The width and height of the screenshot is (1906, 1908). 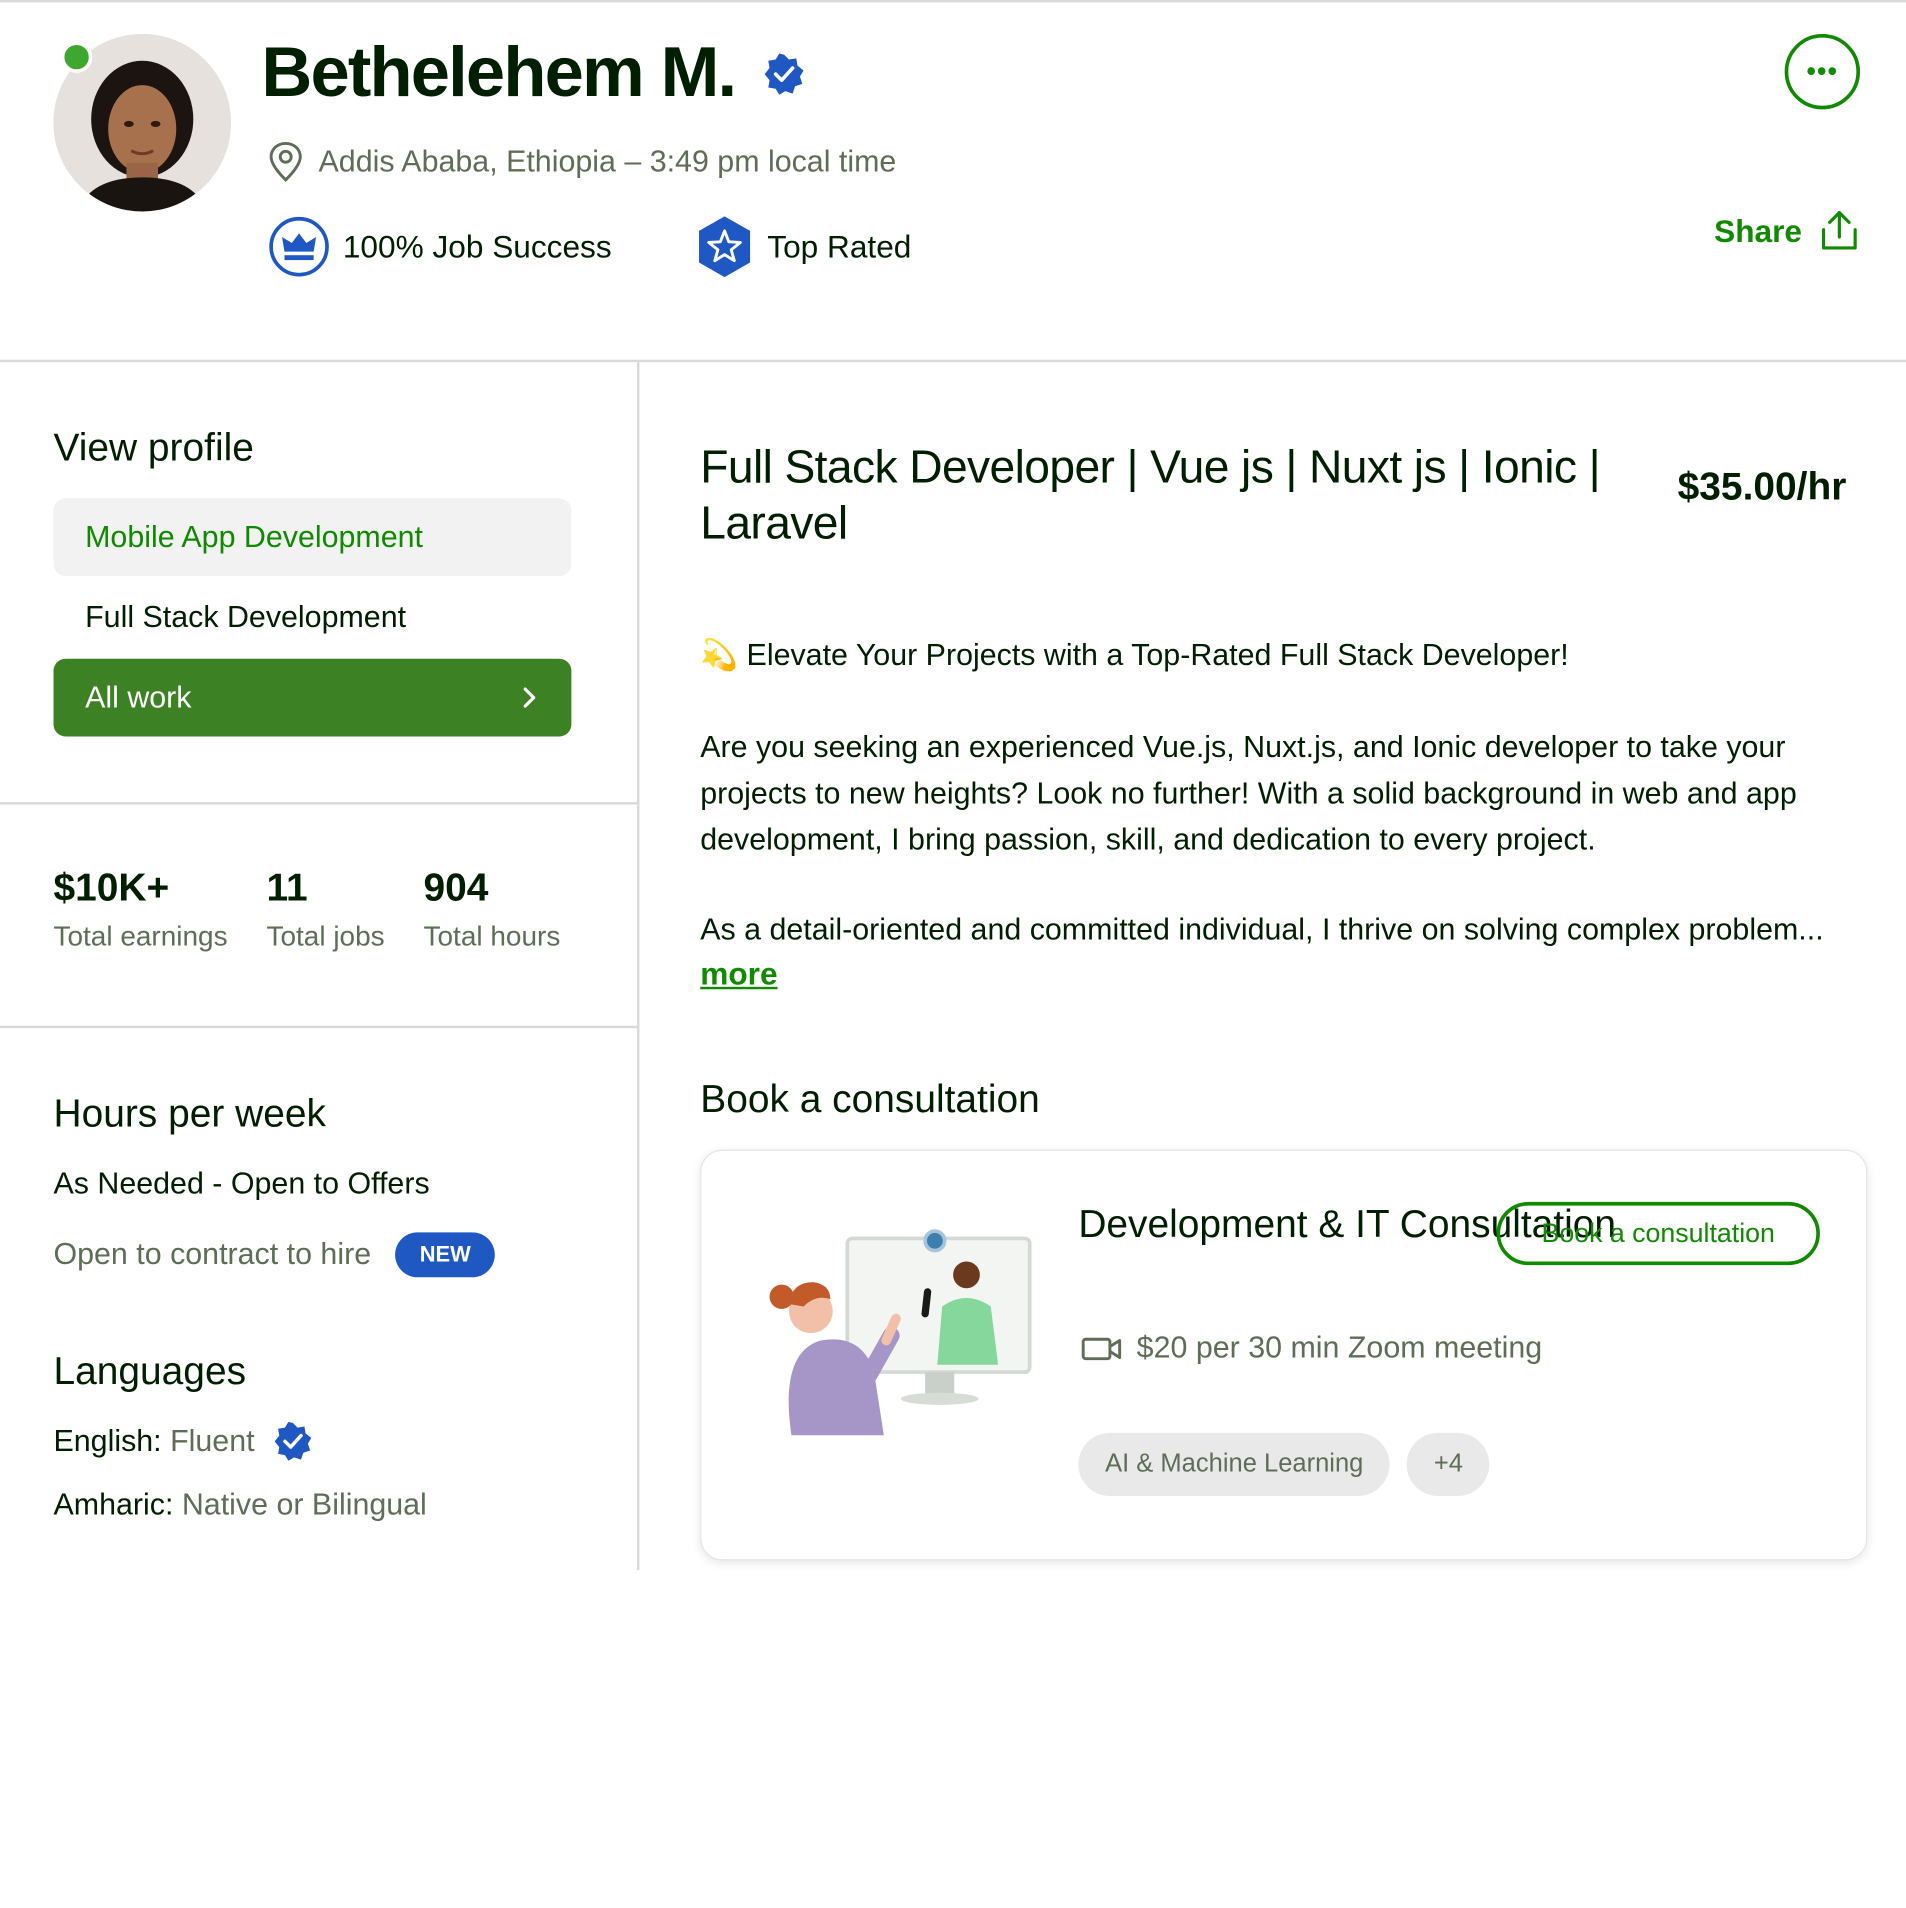 I want to click on stat-label: Total earnings, so click(x=140, y=935).